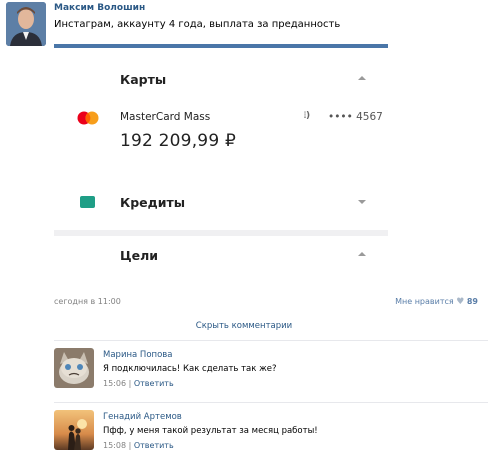 The image size is (488, 468). I want to click on chevron-down-icon, so click(362, 202).